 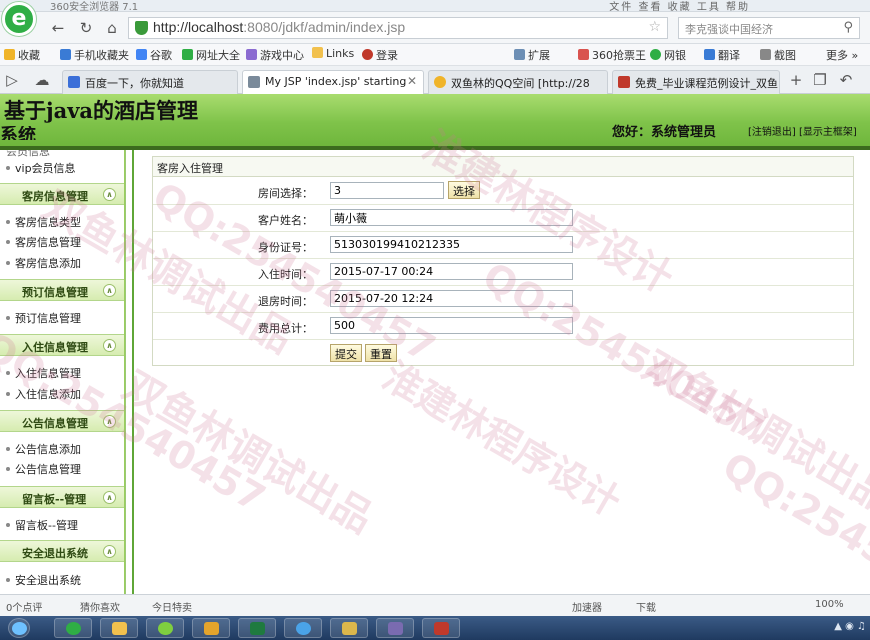 What do you see at coordinates (43, 394) in the screenshot?
I see `sidebar-item-checkin-add: 入住信息添加` at bounding box center [43, 394].